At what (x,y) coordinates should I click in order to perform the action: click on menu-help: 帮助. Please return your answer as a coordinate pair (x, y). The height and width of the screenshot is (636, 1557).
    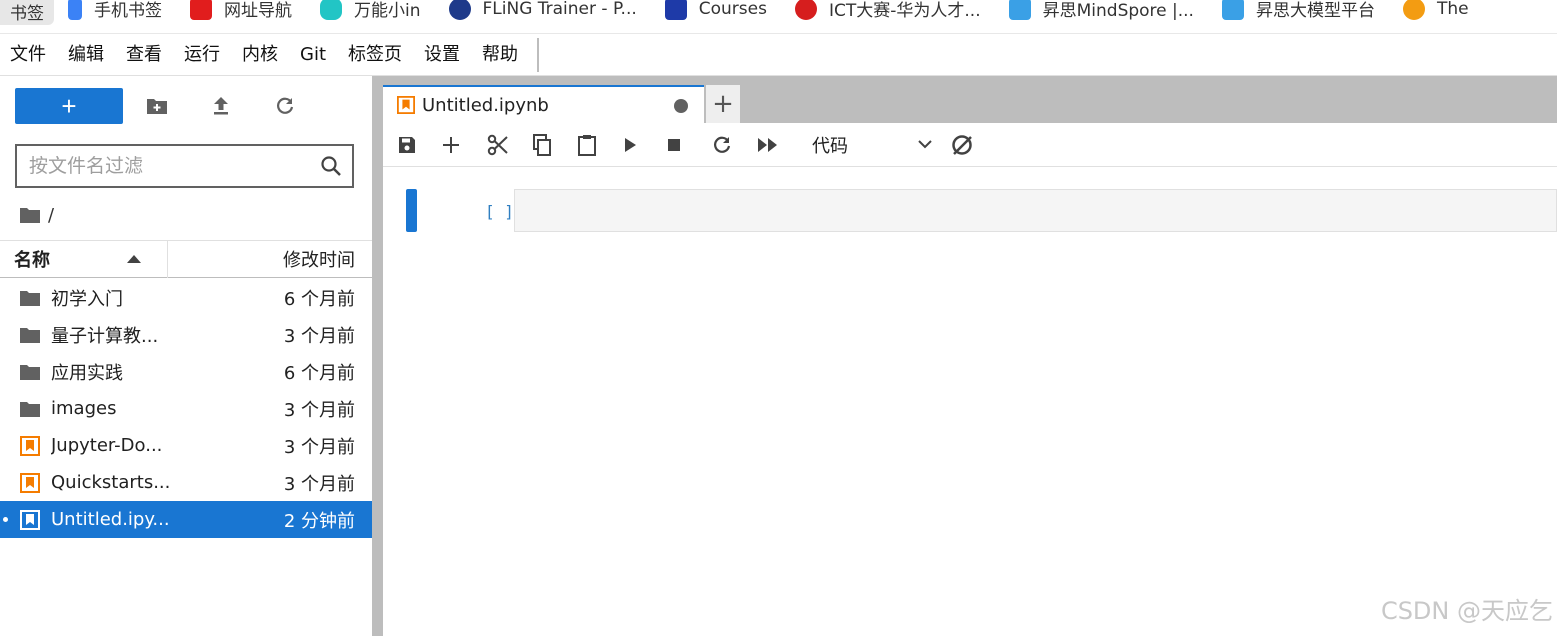
    Looking at the image, I should click on (500, 55).